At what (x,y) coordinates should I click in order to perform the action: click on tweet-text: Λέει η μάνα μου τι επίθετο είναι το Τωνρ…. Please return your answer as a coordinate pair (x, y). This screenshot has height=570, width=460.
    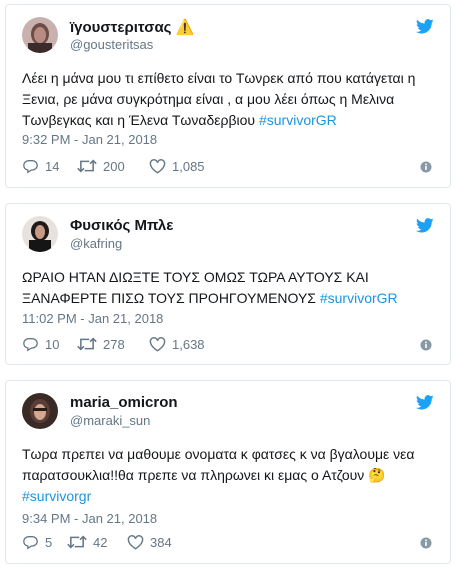
    Looking at the image, I should click on (228, 99).